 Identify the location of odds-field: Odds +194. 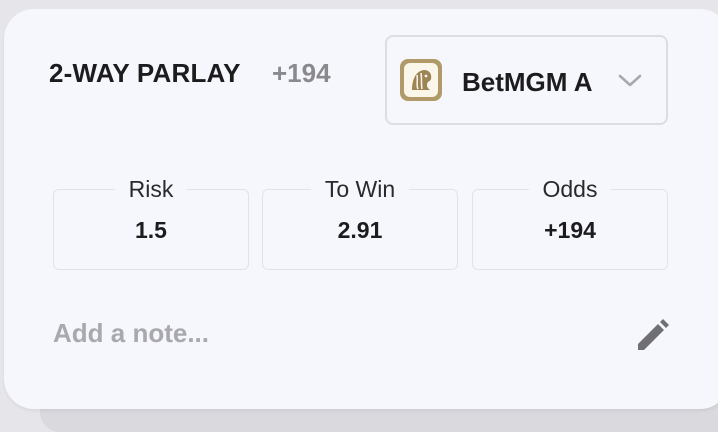
(570, 223).